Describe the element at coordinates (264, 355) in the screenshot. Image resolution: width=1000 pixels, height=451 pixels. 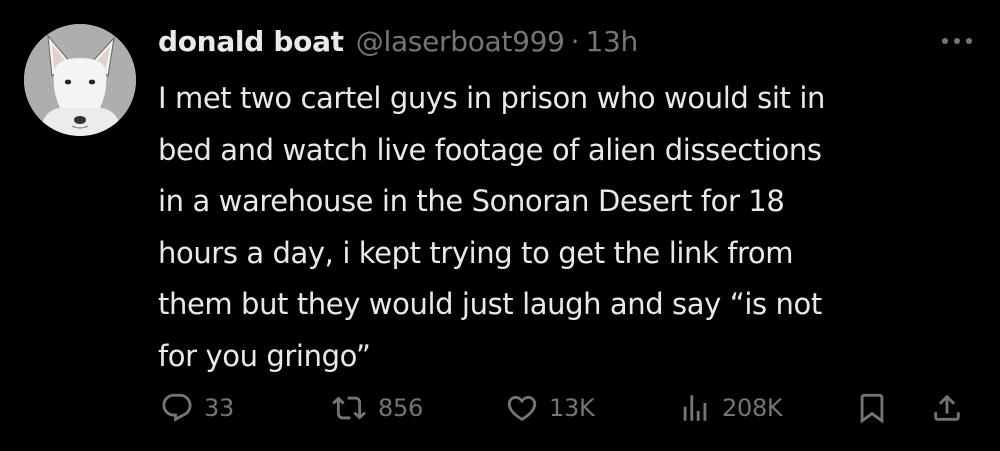
I see `tweet-text-line: for you gringo”` at that location.